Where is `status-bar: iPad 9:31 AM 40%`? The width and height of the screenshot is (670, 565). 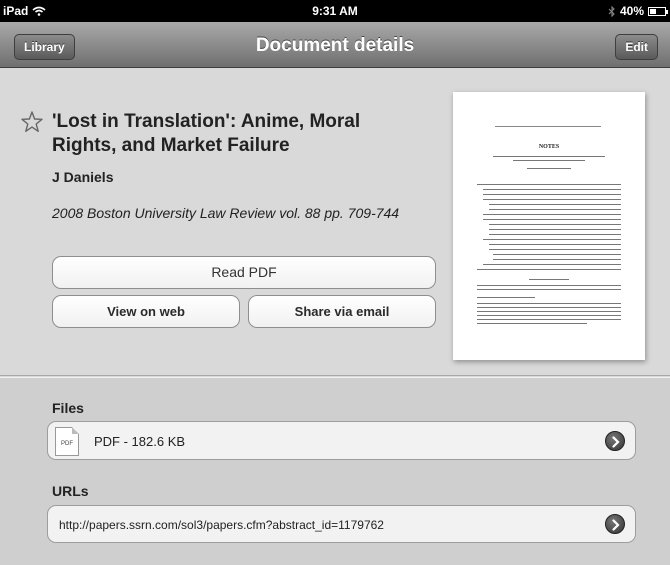
status-bar: iPad 9:31 AM 40% is located at coordinates (335, 11).